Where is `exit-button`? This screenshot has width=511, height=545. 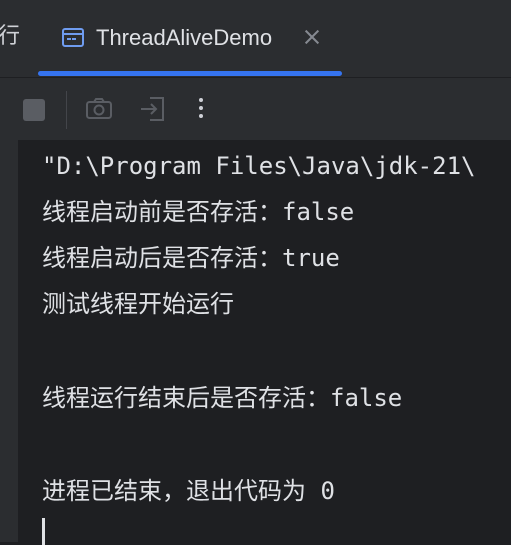
exit-button is located at coordinates (152, 109).